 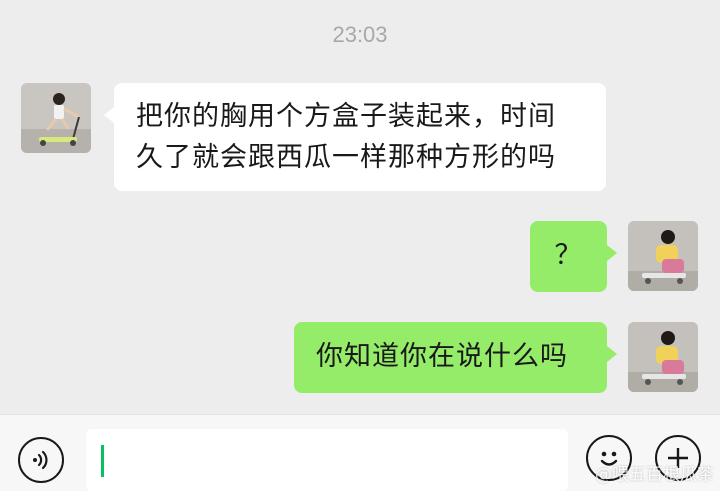 I want to click on message-text-line: 把你的胸用个方盒子装起来，时间, so click(x=346, y=116).